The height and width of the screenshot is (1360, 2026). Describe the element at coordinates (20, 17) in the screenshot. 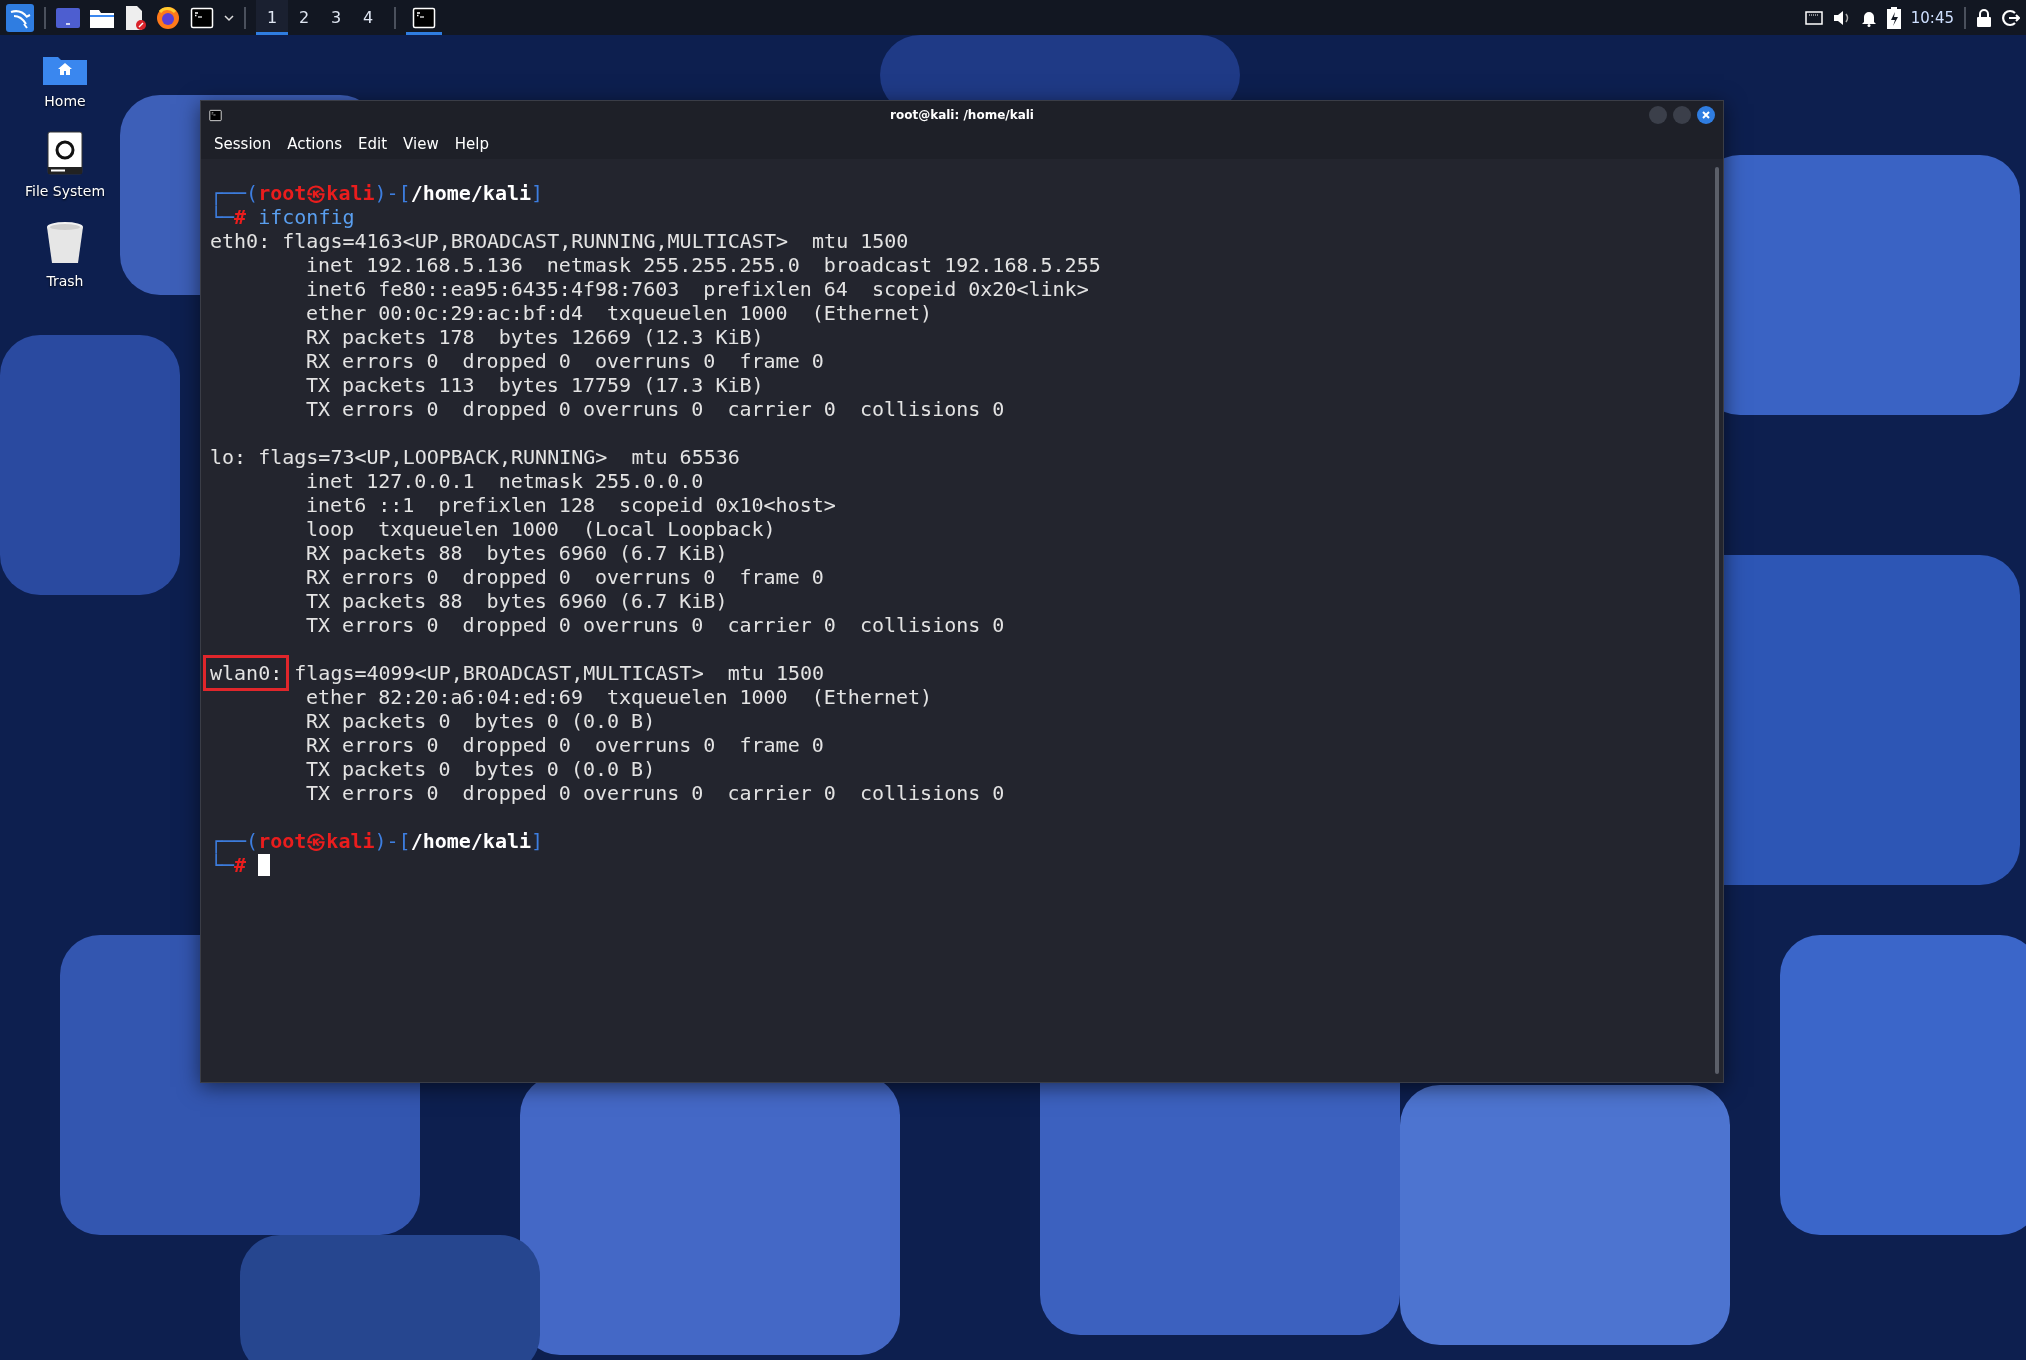

I see `kali-menu-icon` at that location.